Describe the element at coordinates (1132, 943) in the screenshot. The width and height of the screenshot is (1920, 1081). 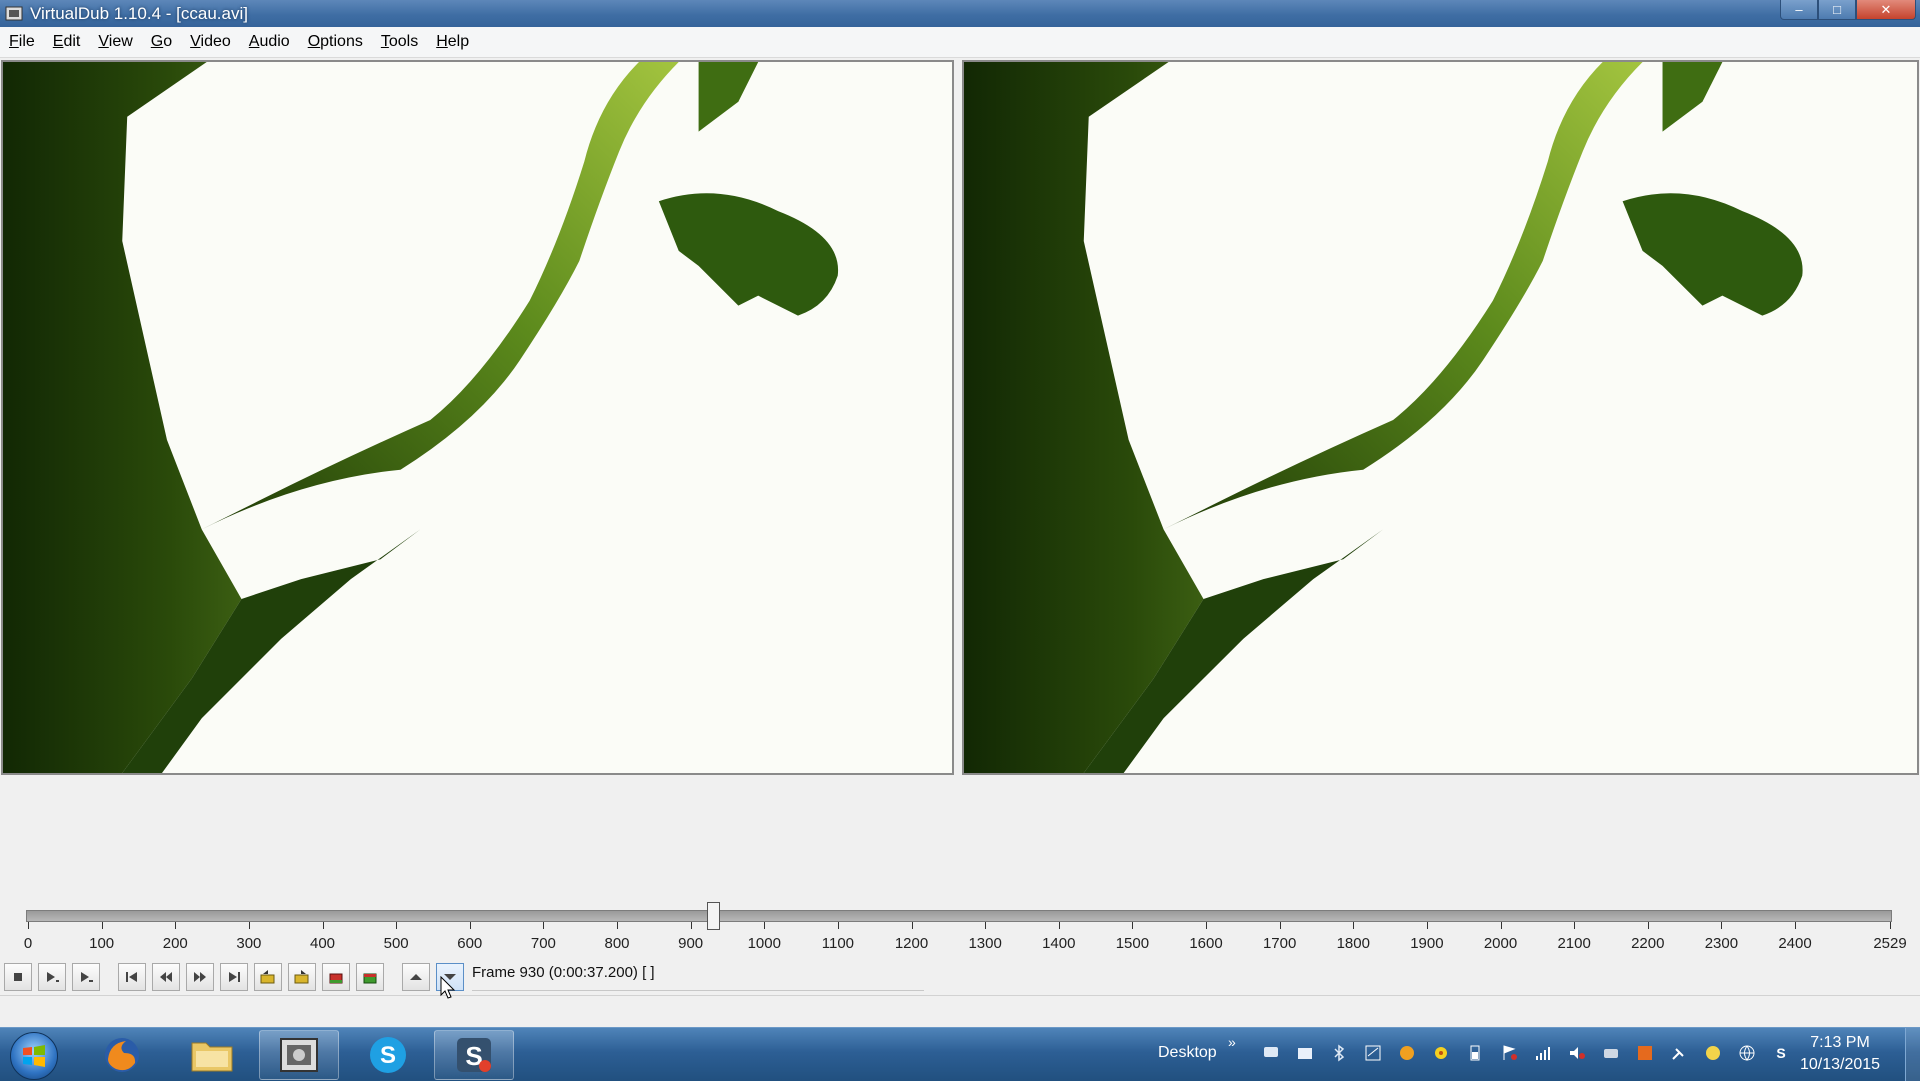
I see `timeline-tick-label: 1500` at that location.